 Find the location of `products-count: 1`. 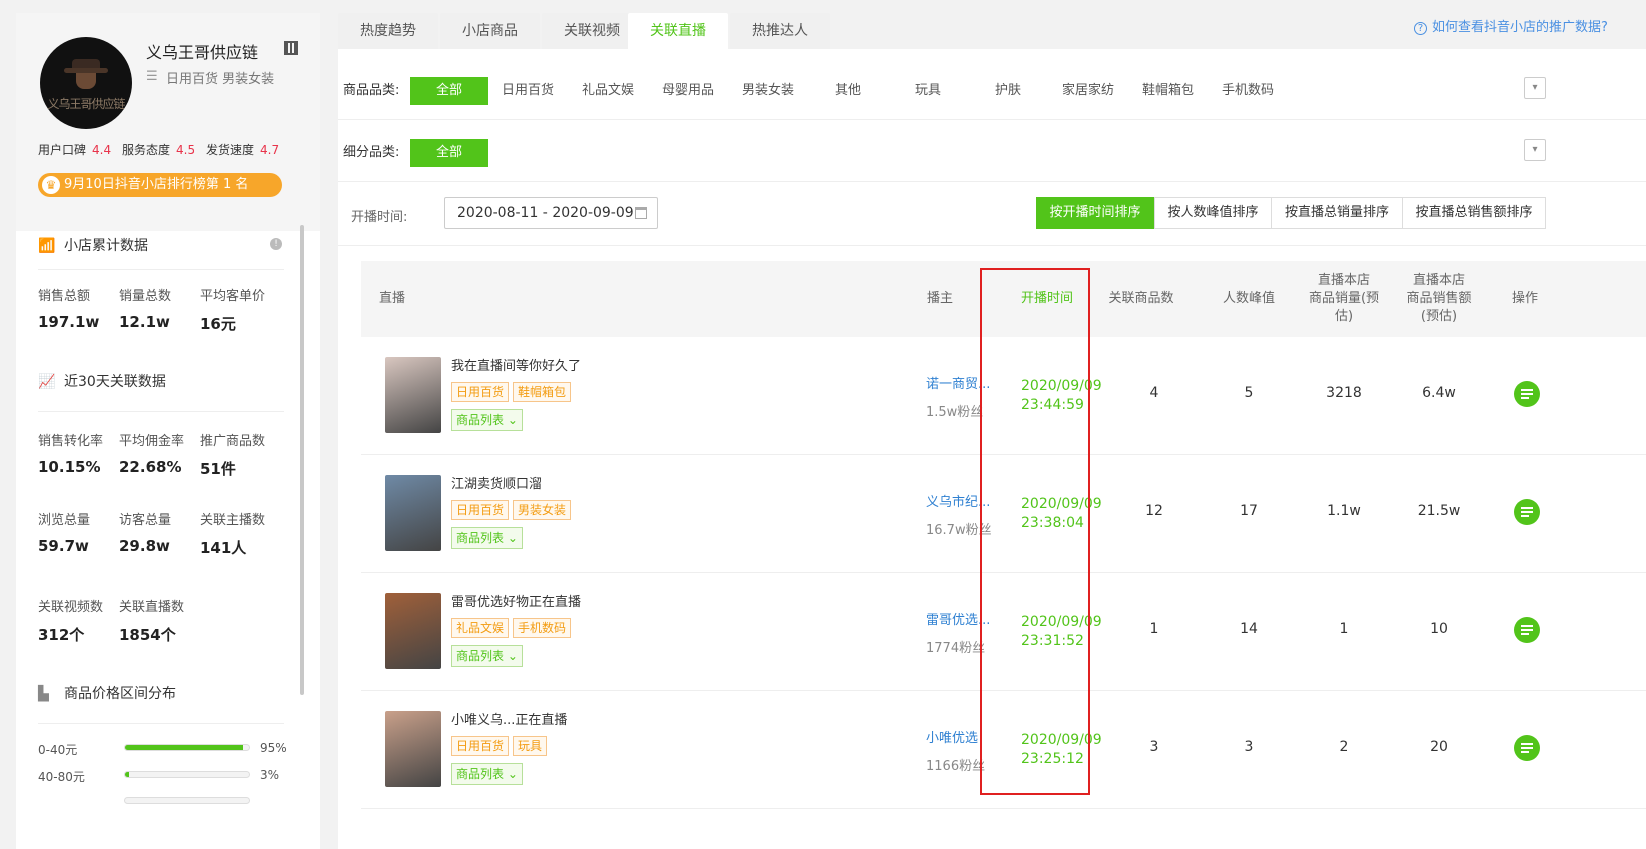

products-count: 1 is located at coordinates (1154, 629).